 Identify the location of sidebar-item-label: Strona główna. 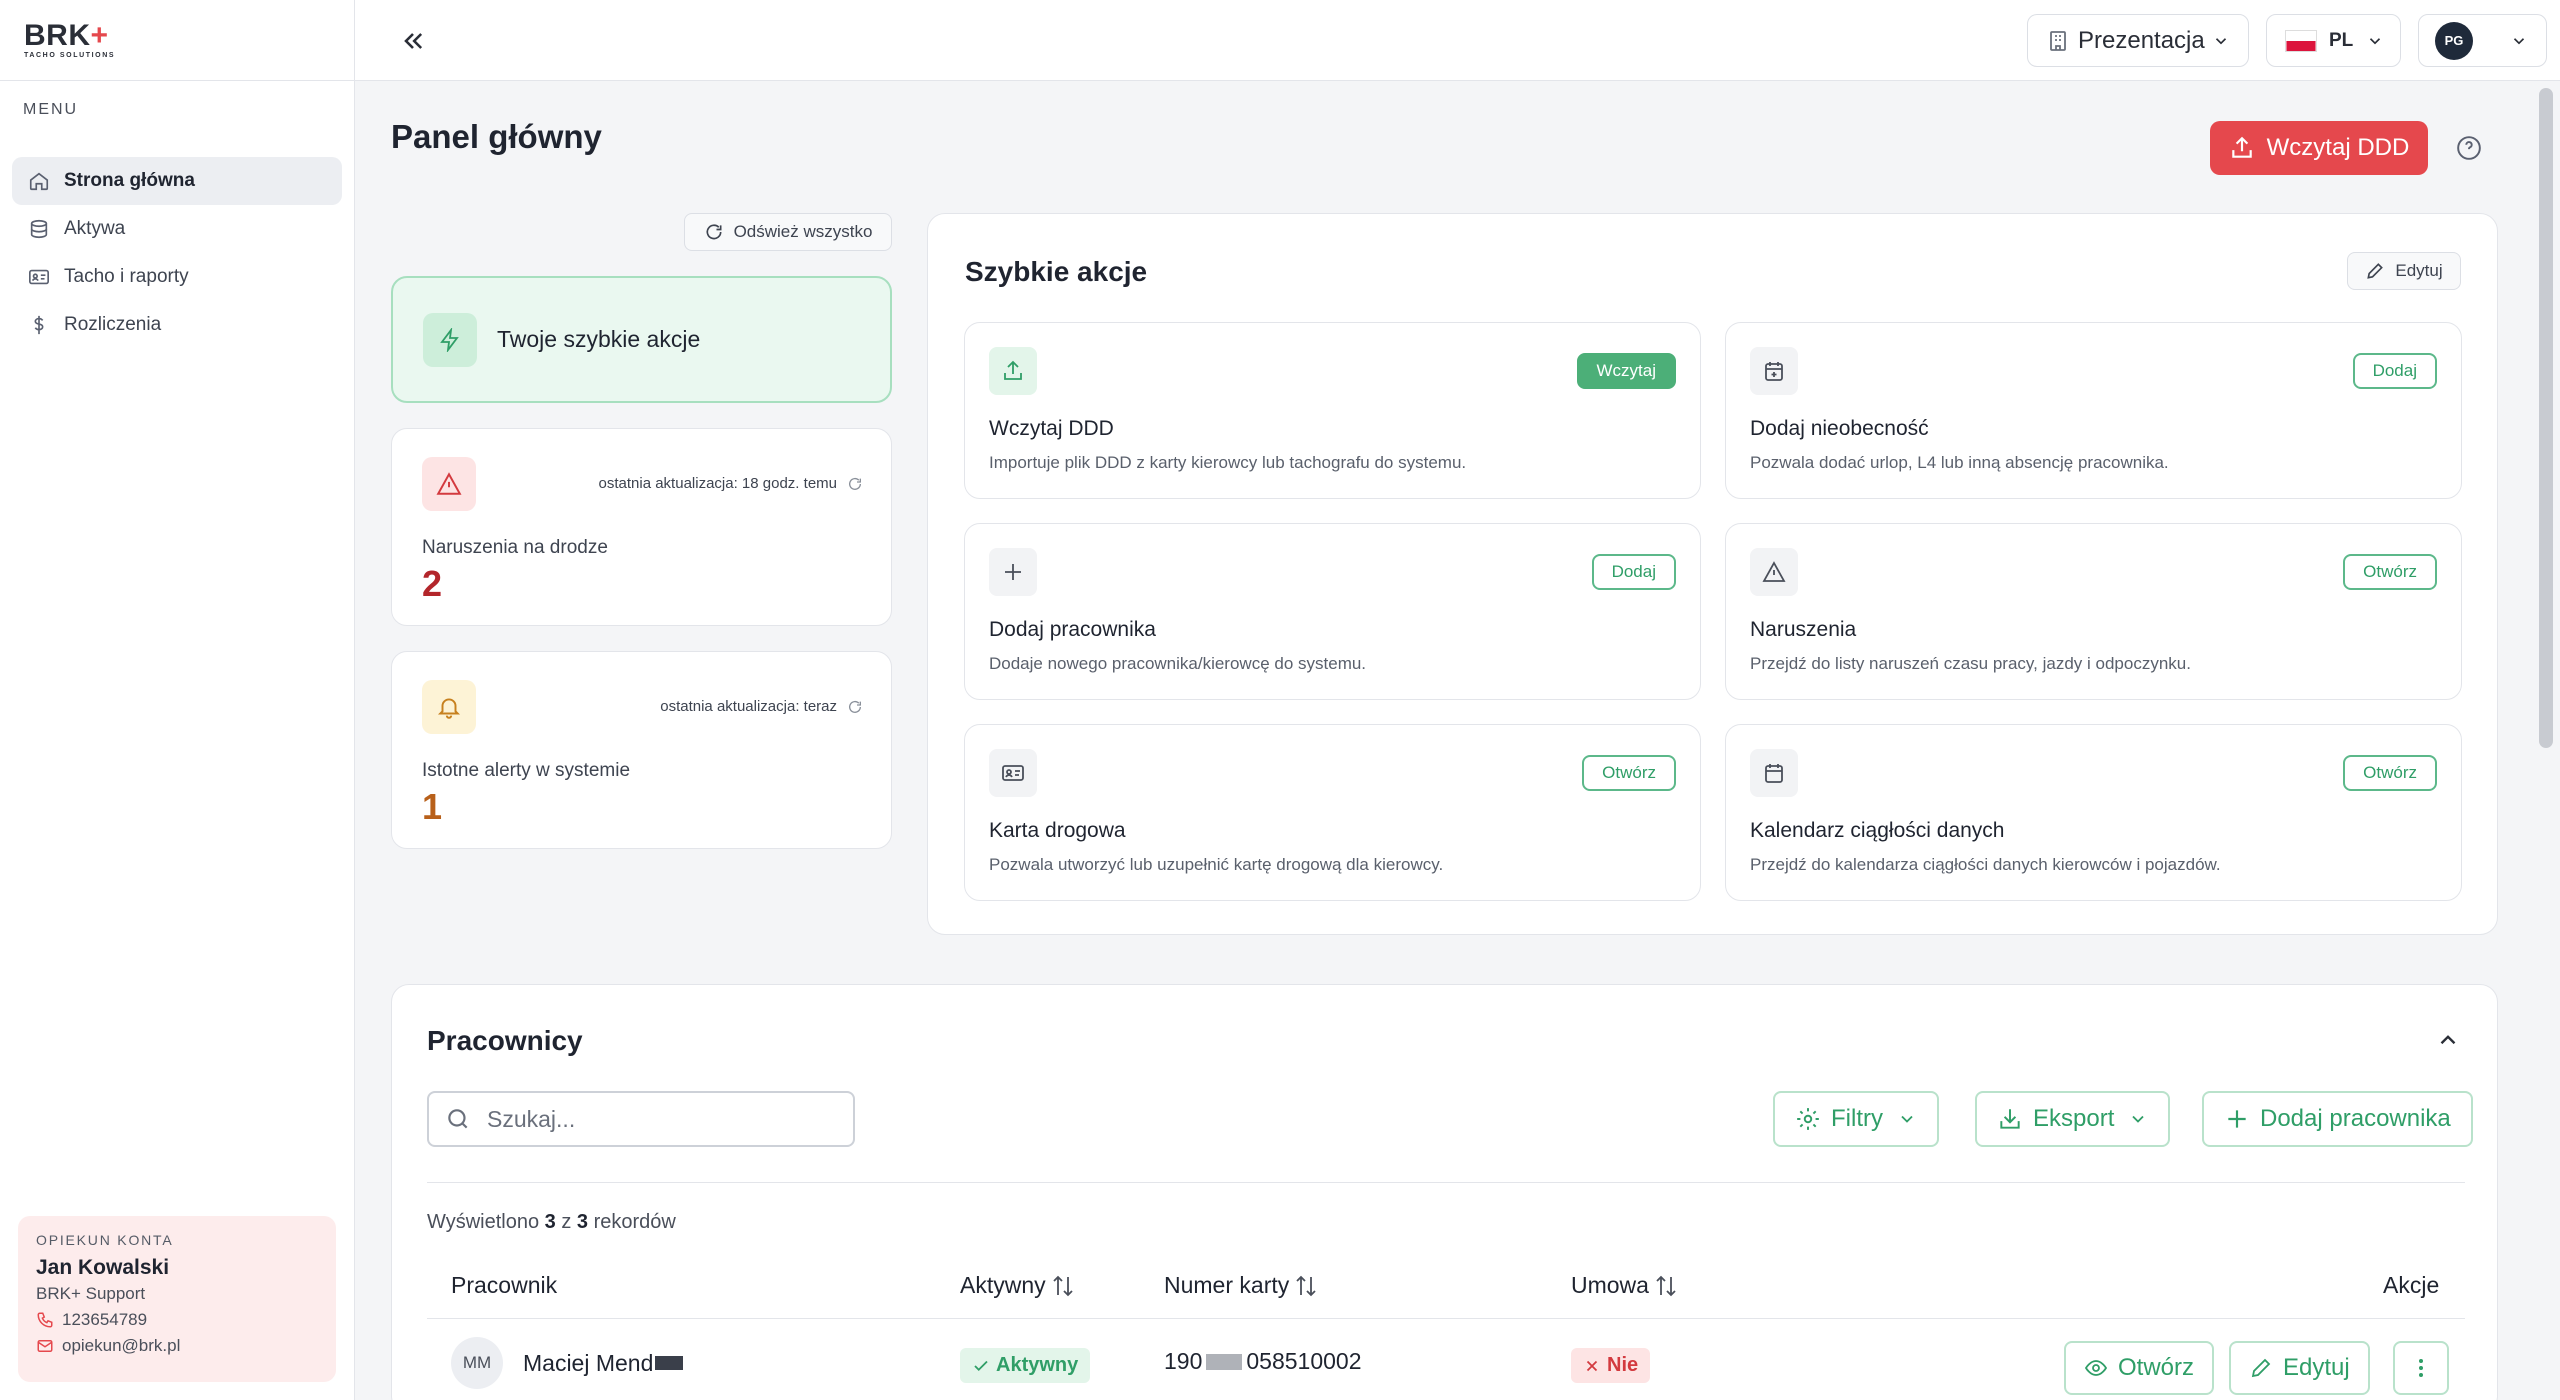
(129, 180).